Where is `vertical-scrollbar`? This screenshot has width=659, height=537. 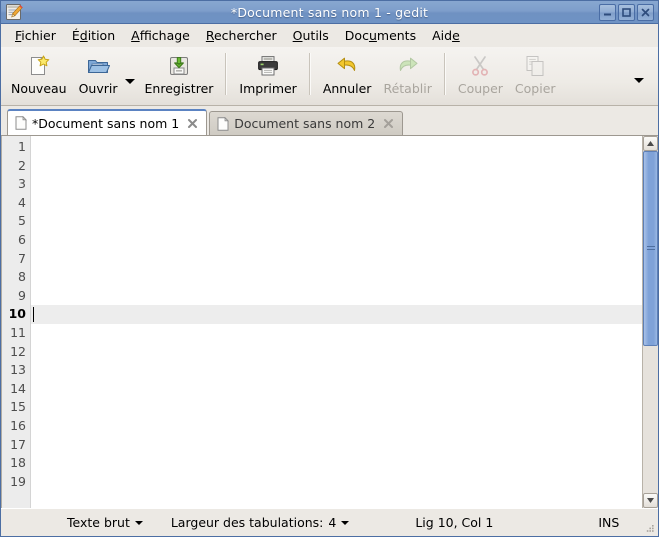
vertical-scrollbar is located at coordinates (650, 322).